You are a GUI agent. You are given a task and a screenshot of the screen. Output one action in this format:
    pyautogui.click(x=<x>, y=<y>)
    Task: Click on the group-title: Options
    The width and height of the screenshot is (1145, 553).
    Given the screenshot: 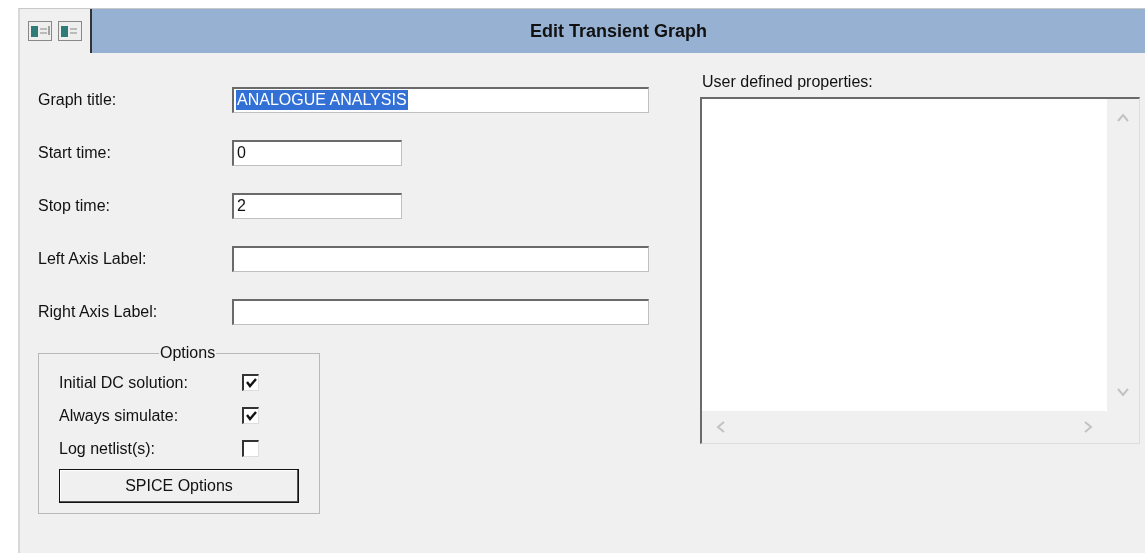 What is the action you would take?
    pyautogui.click(x=188, y=353)
    